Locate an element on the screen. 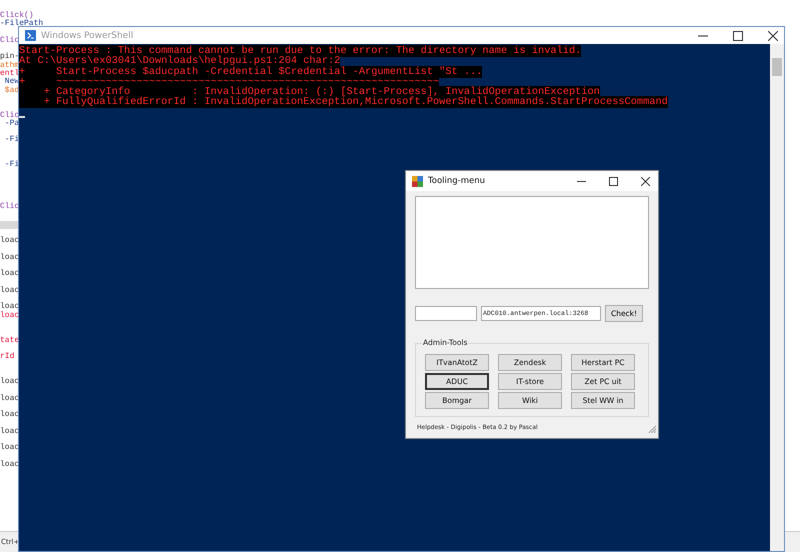  code-line: -FilePath is located at coordinates (22, 24).